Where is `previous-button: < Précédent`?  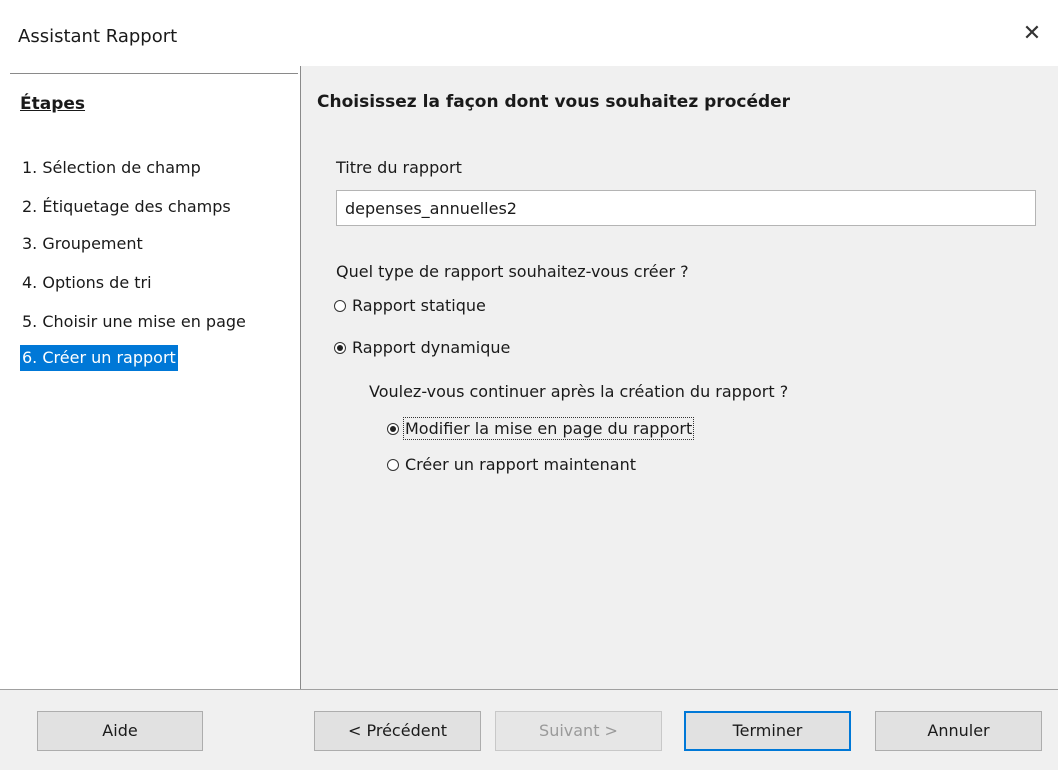
previous-button: < Précédent is located at coordinates (397, 731).